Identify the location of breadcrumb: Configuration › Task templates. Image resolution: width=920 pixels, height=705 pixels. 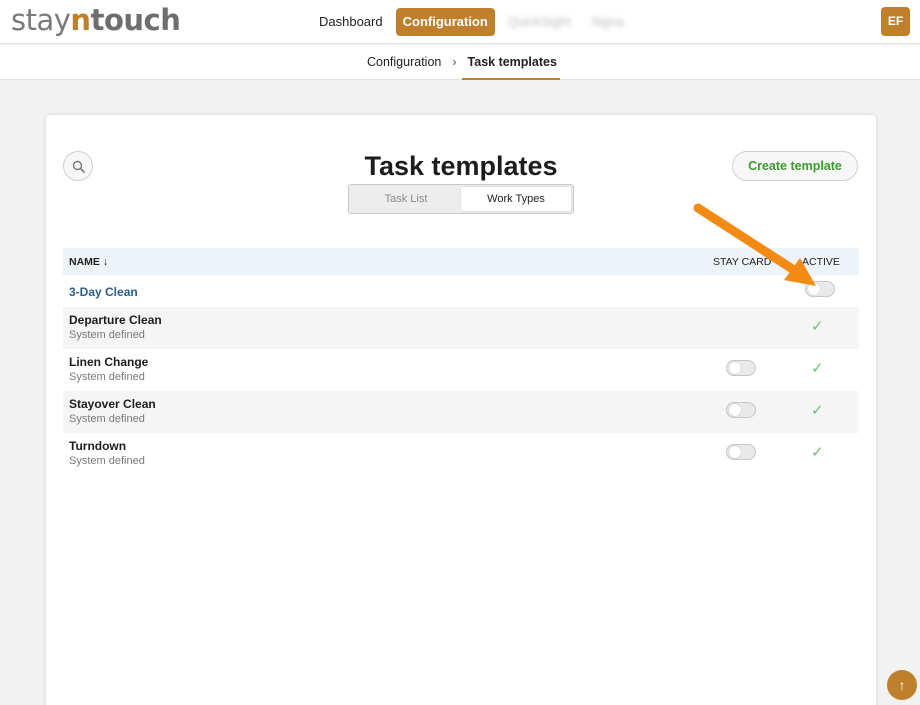
(462, 62).